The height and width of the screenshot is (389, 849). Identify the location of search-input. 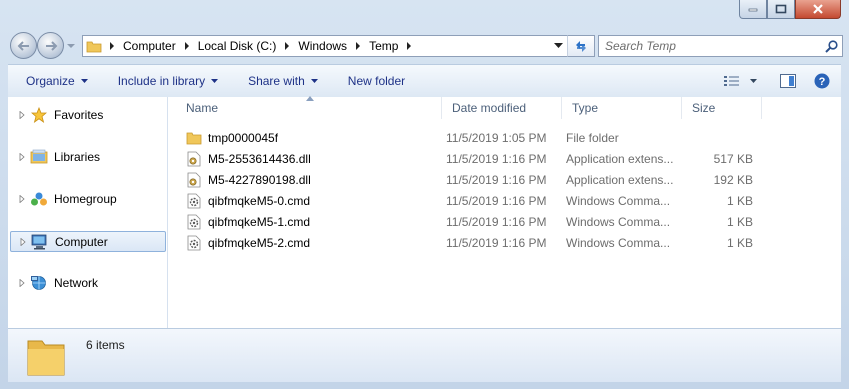
(709, 46).